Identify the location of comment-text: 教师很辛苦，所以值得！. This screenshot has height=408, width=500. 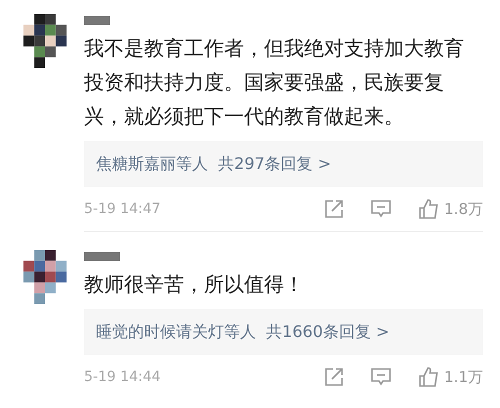
(194, 284).